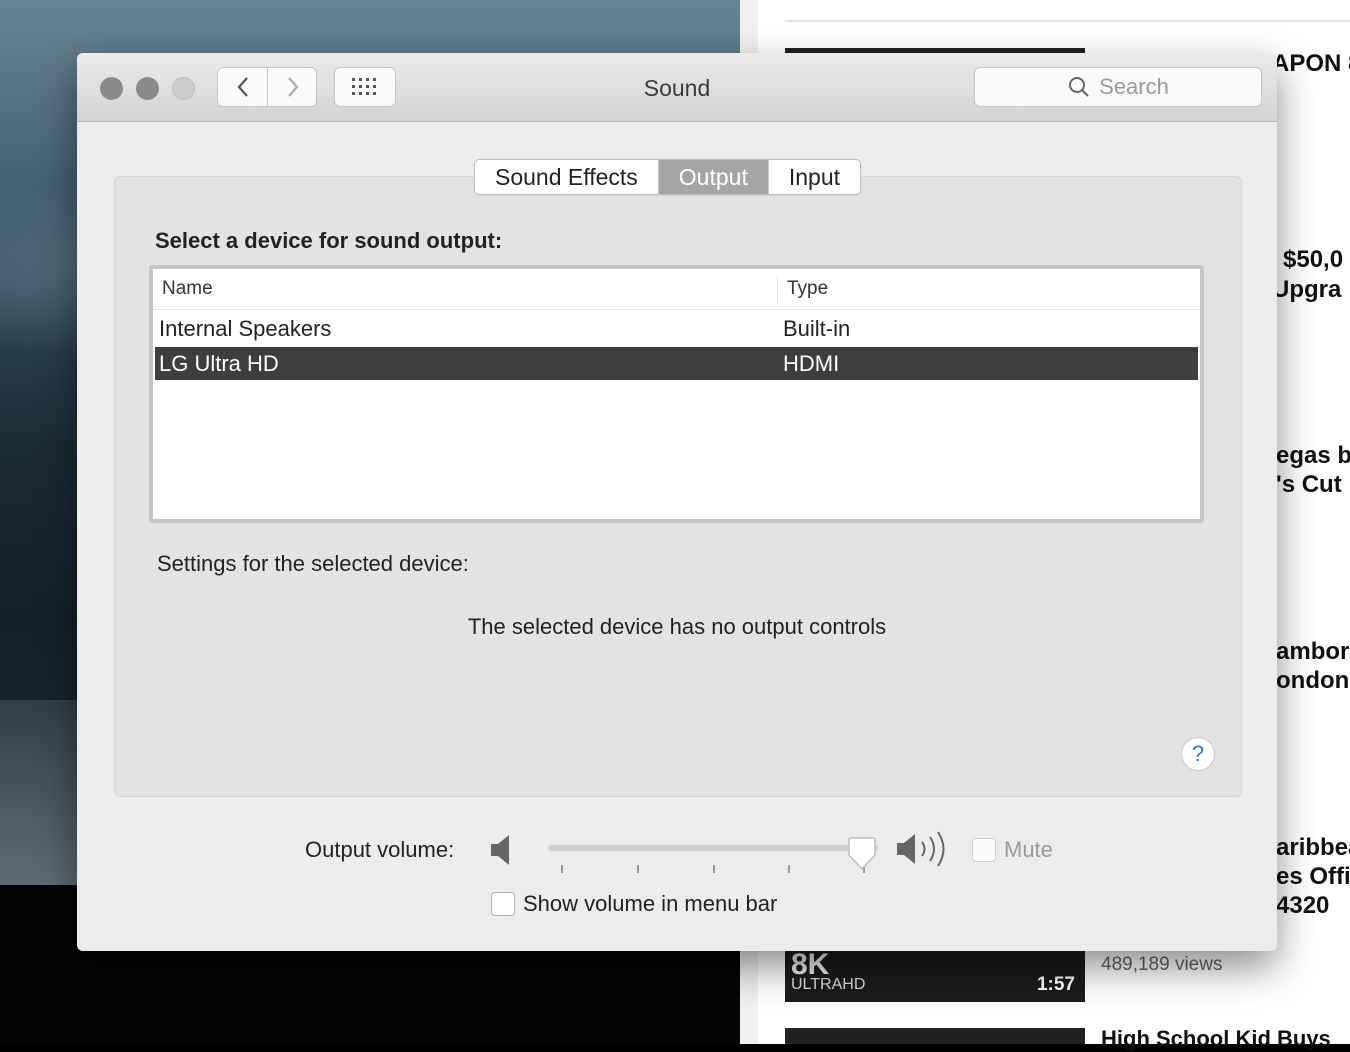 This screenshot has height=1052, width=1350. Describe the element at coordinates (650, 904) in the screenshot. I see `show-volume-label: Show volume in menu bar` at that location.